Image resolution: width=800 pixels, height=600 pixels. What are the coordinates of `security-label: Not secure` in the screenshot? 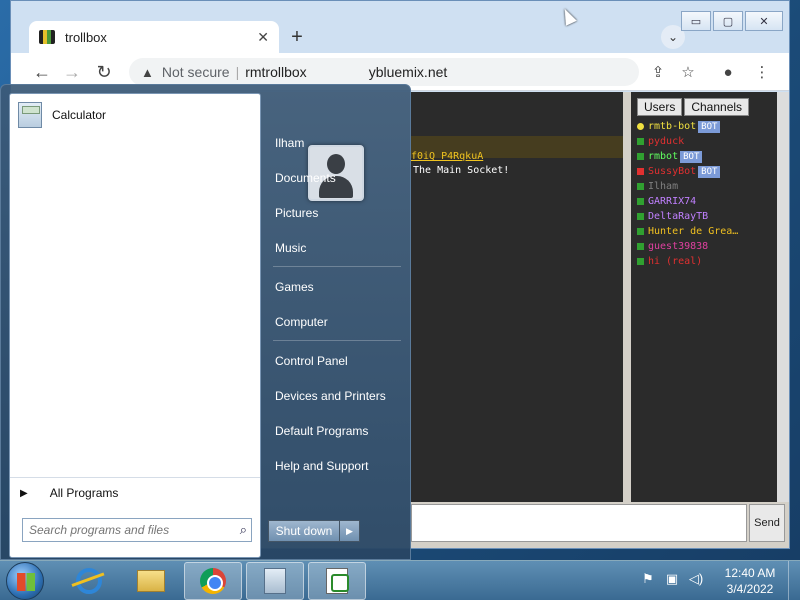 It's located at (195, 72).